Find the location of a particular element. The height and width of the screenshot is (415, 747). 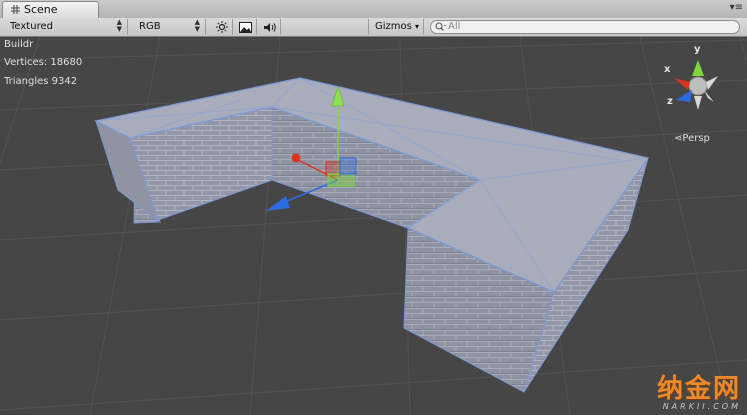

triangles-count: Triangles 9342 is located at coordinates (41, 81).